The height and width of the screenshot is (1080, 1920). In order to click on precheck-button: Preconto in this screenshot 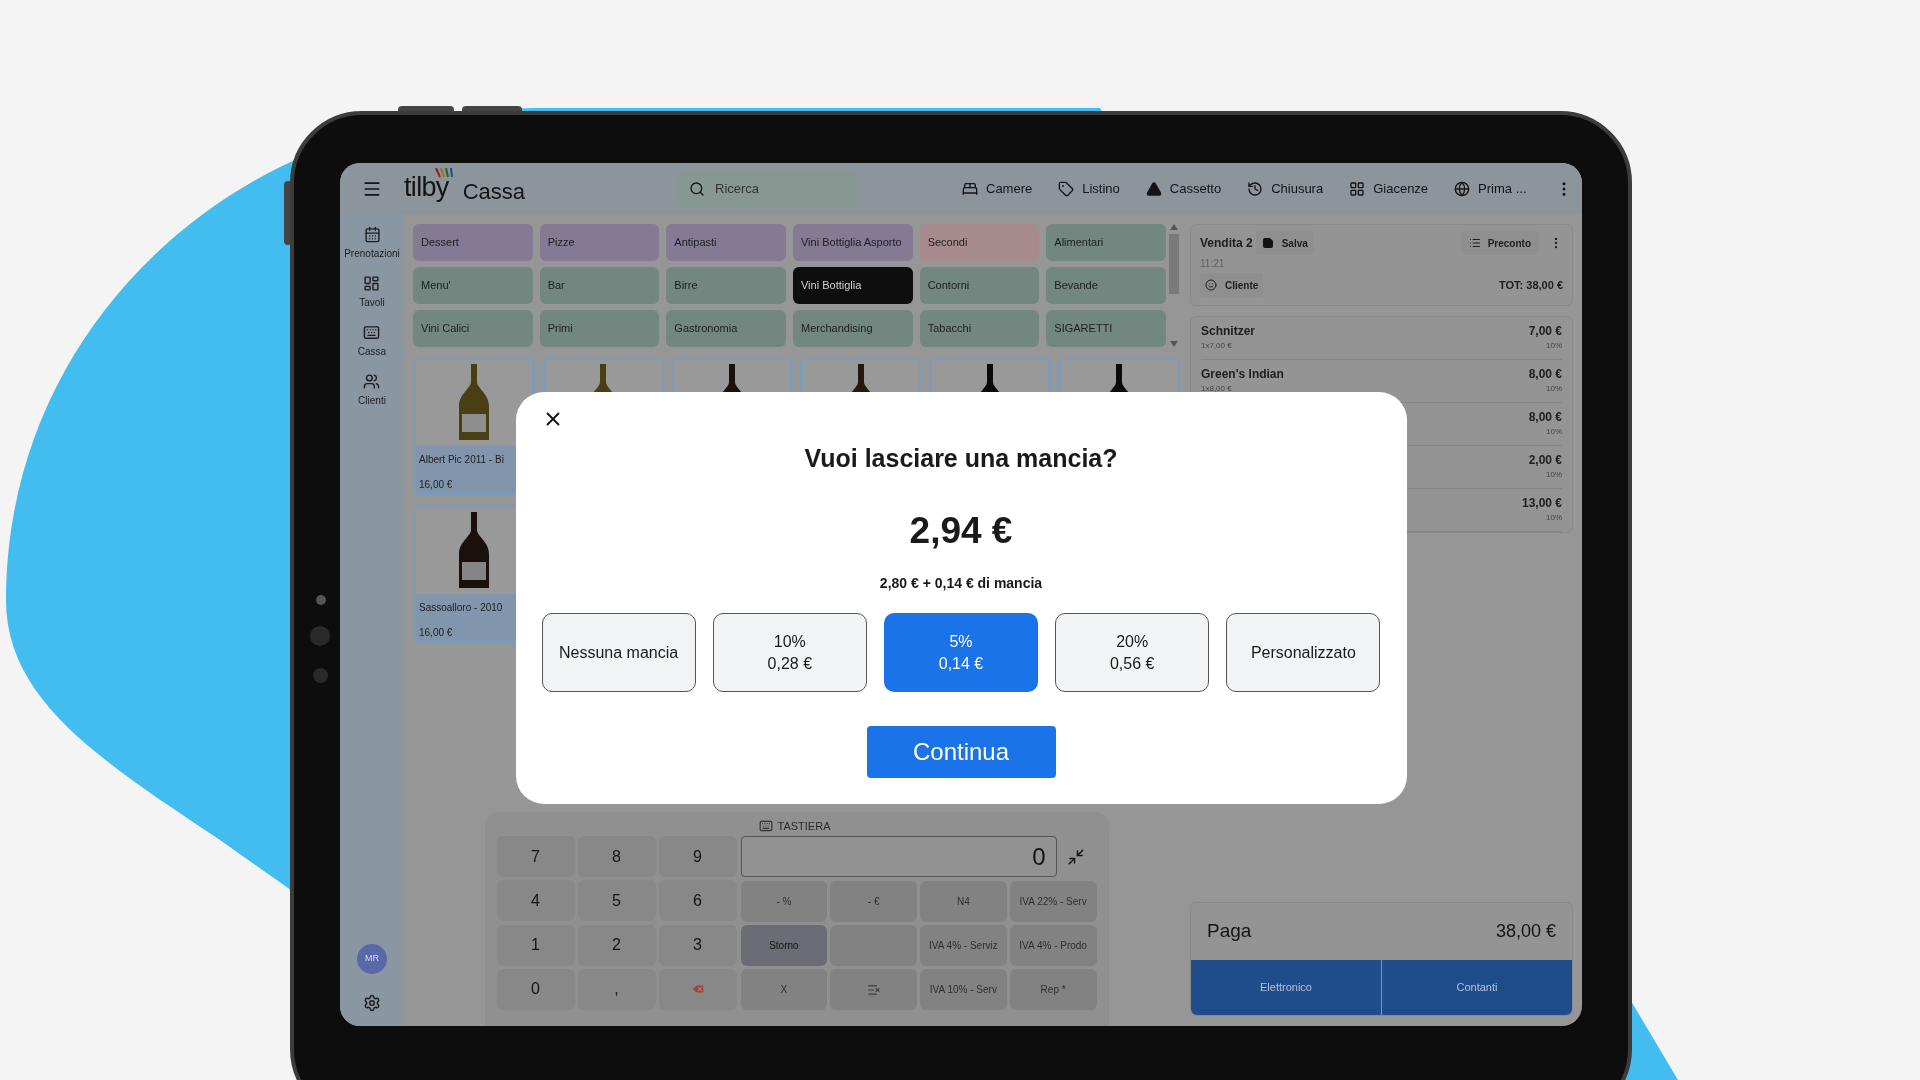, I will do `click(1499, 243)`.